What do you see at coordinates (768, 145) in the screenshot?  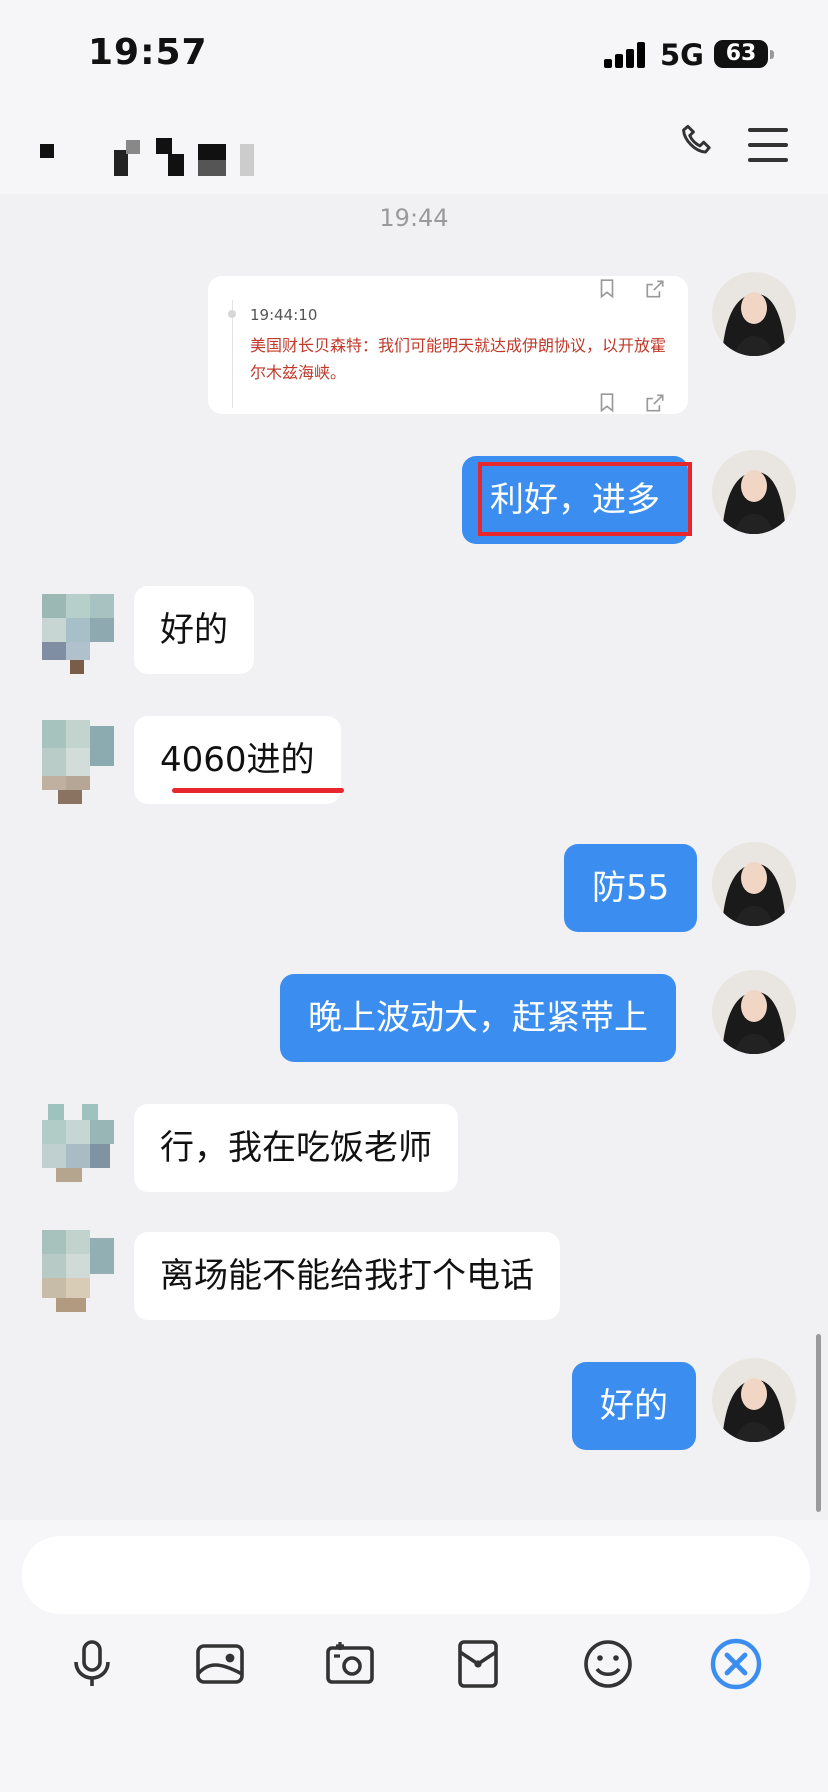 I see `menu-icon` at bounding box center [768, 145].